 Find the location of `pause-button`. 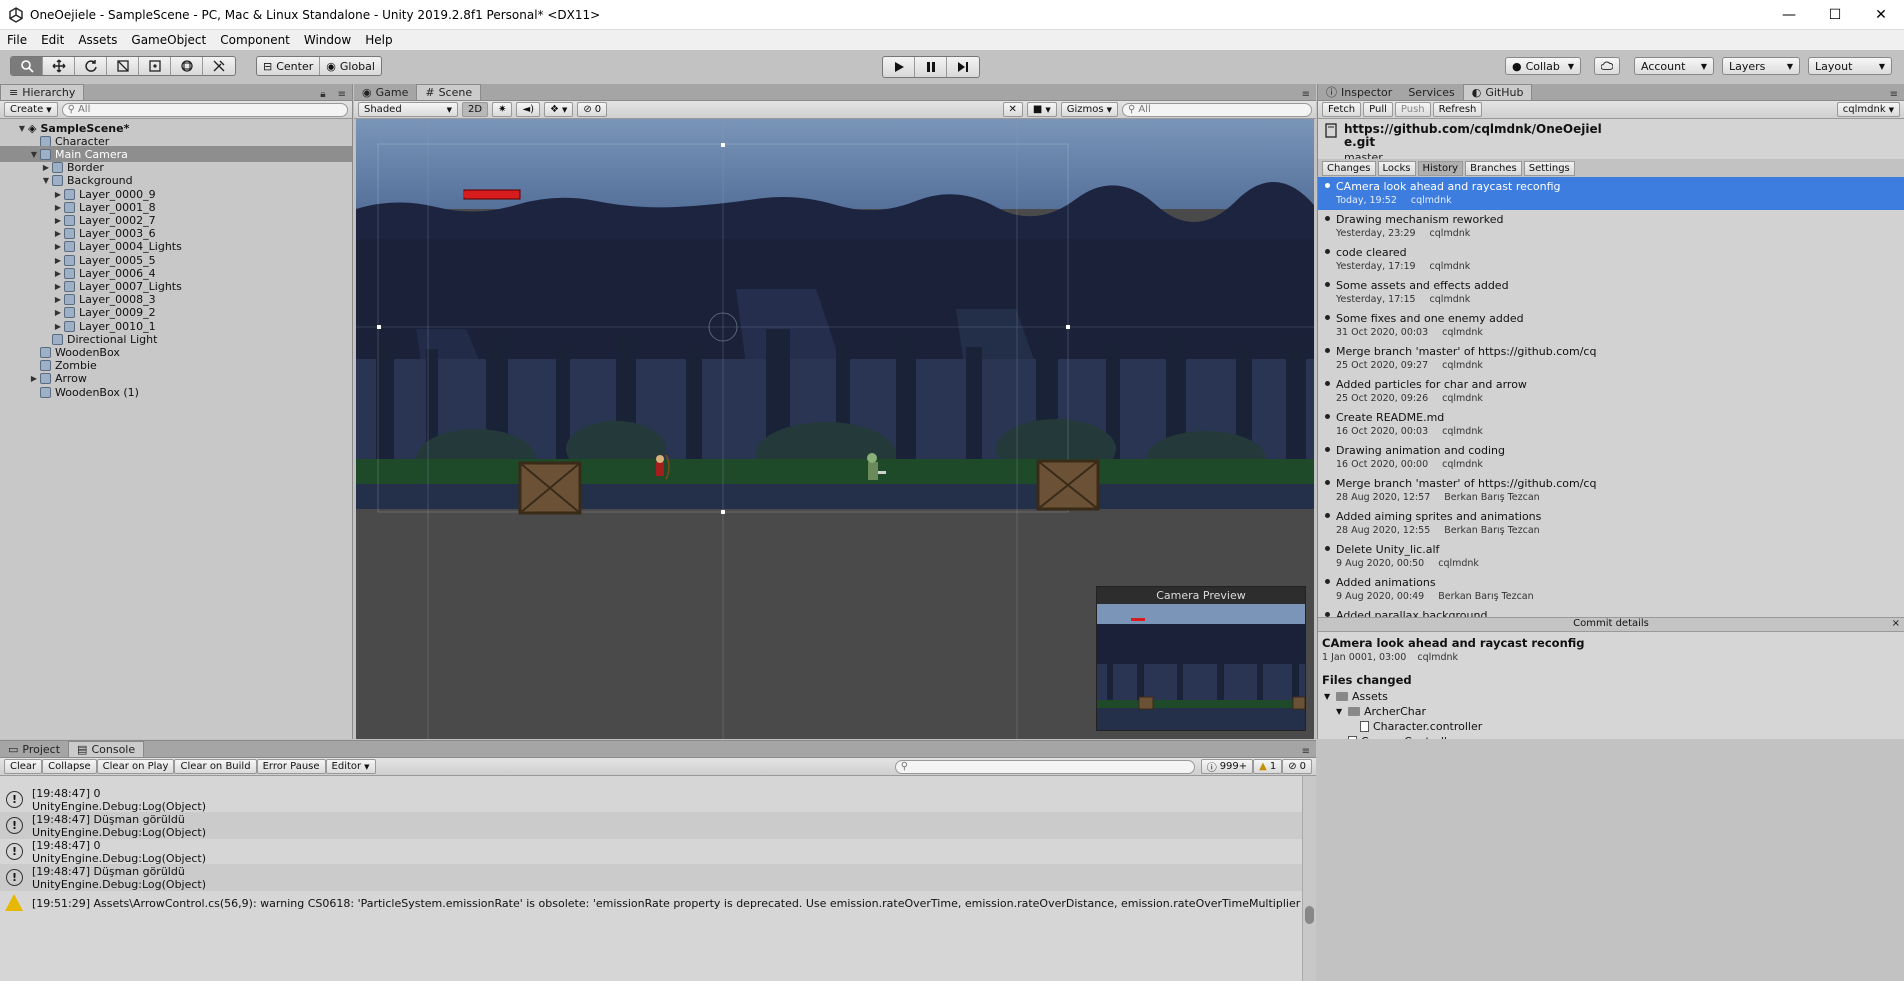

pause-button is located at coordinates (931, 67).